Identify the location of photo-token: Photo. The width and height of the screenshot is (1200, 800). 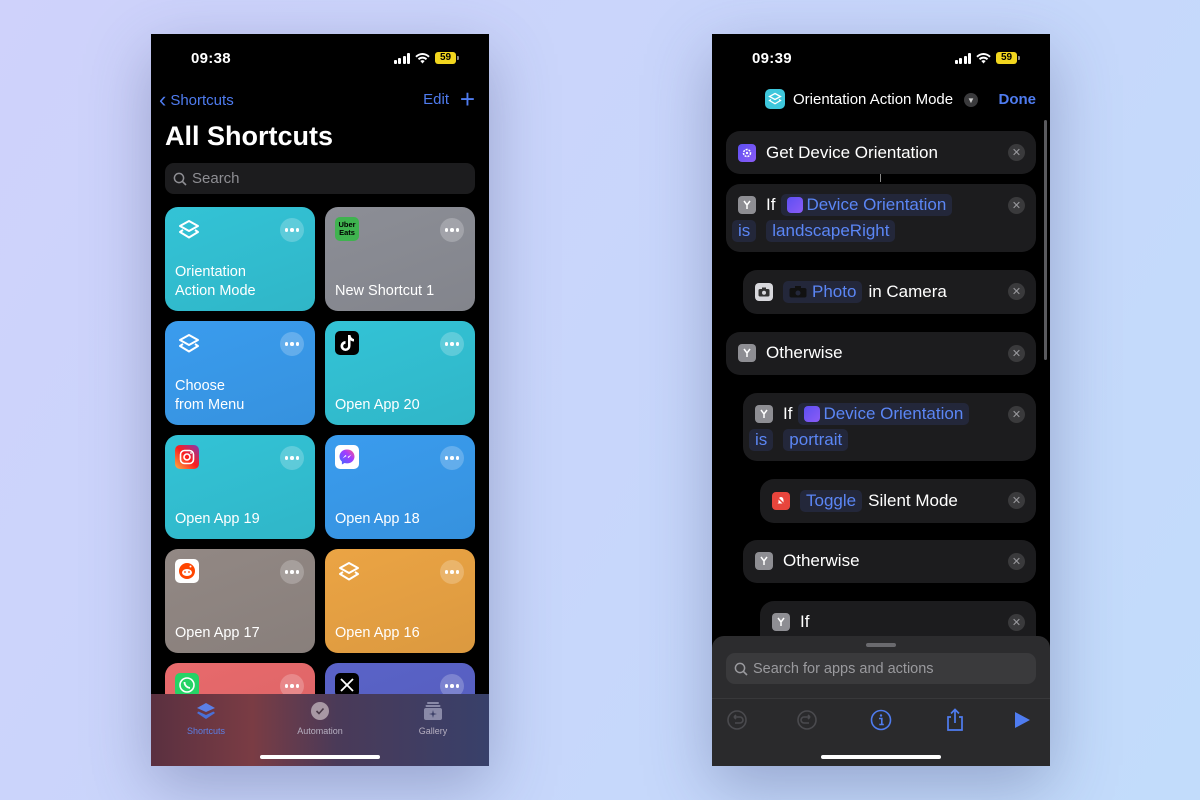
(823, 292).